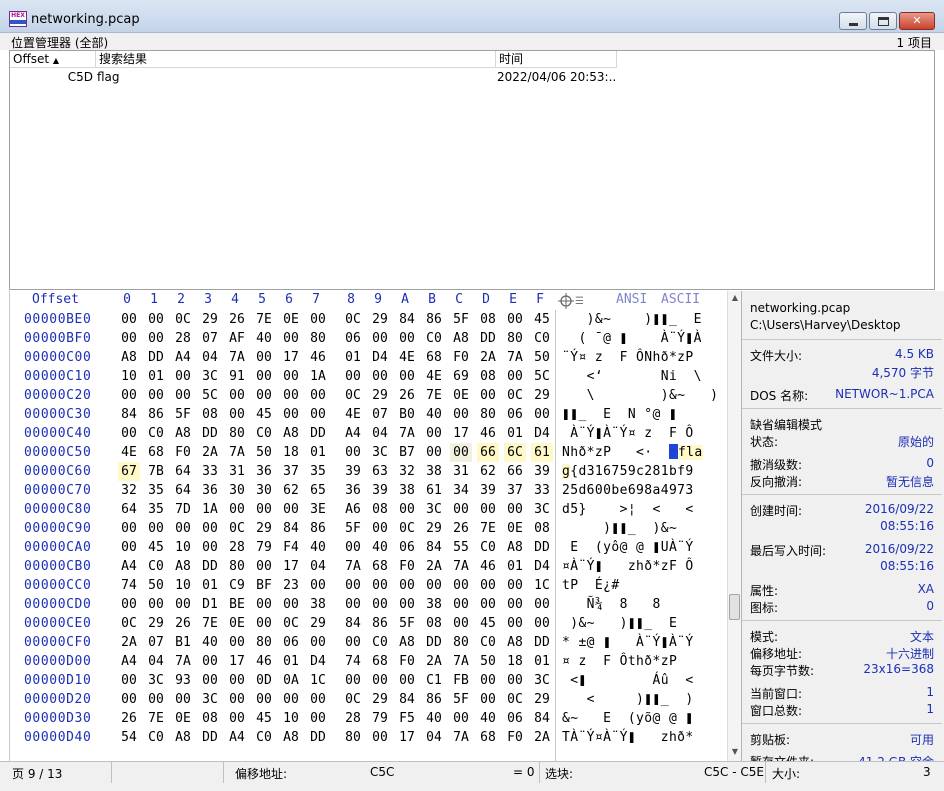  Describe the element at coordinates (353, 623) in the screenshot. I see `hex-byte: 84` at that location.